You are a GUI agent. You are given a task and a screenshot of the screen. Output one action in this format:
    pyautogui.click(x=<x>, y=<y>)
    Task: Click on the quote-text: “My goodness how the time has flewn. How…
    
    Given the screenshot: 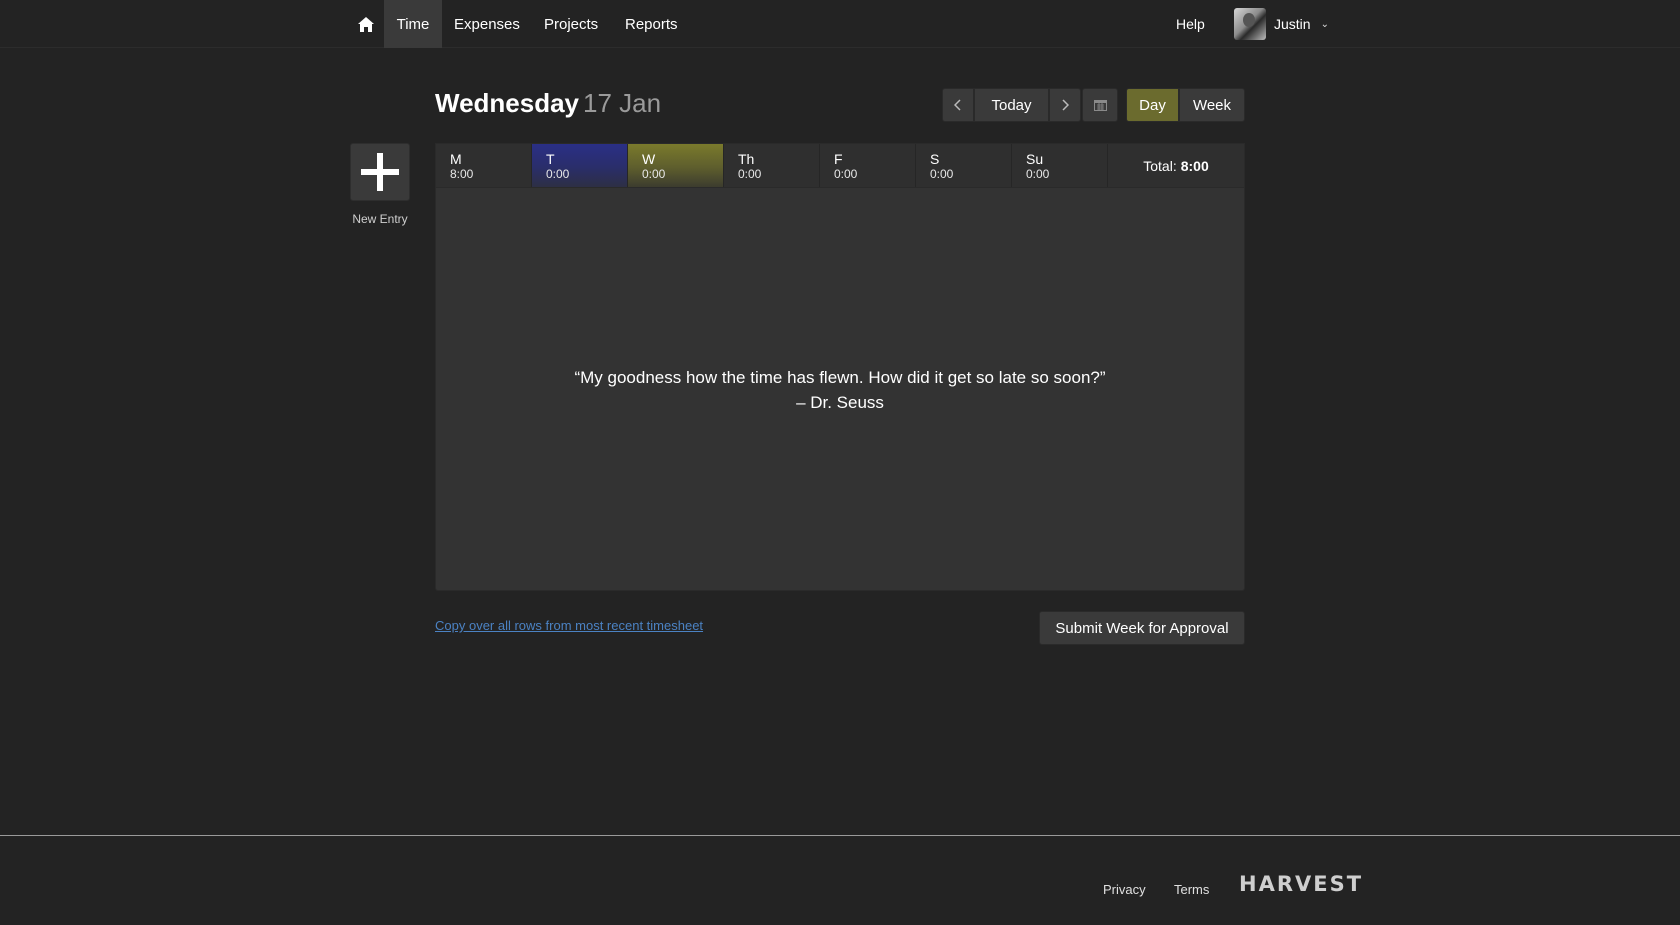 What is the action you would take?
    pyautogui.click(x=840, y=377)
    